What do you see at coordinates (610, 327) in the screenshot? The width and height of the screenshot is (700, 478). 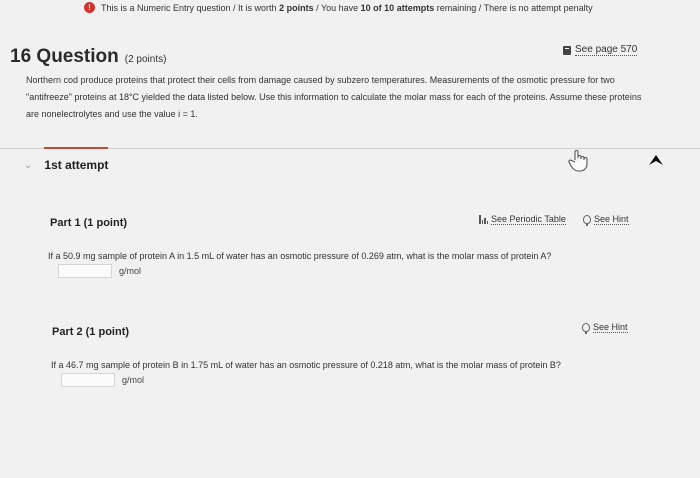 I see `part2-hint-label: See Hint` at bounding box center [610, 327].